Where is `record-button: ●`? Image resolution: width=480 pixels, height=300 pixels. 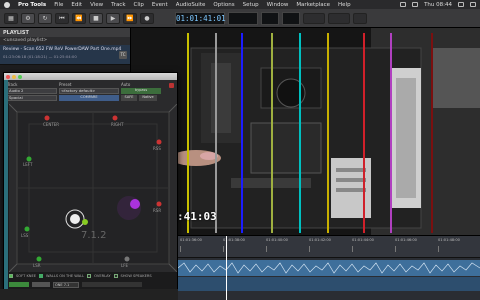
record-button: ● is located at coordinates (147, 18).